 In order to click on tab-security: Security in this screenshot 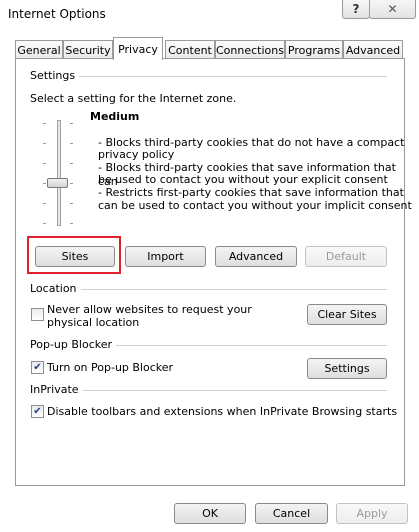, I will do `click(88, 49)`.